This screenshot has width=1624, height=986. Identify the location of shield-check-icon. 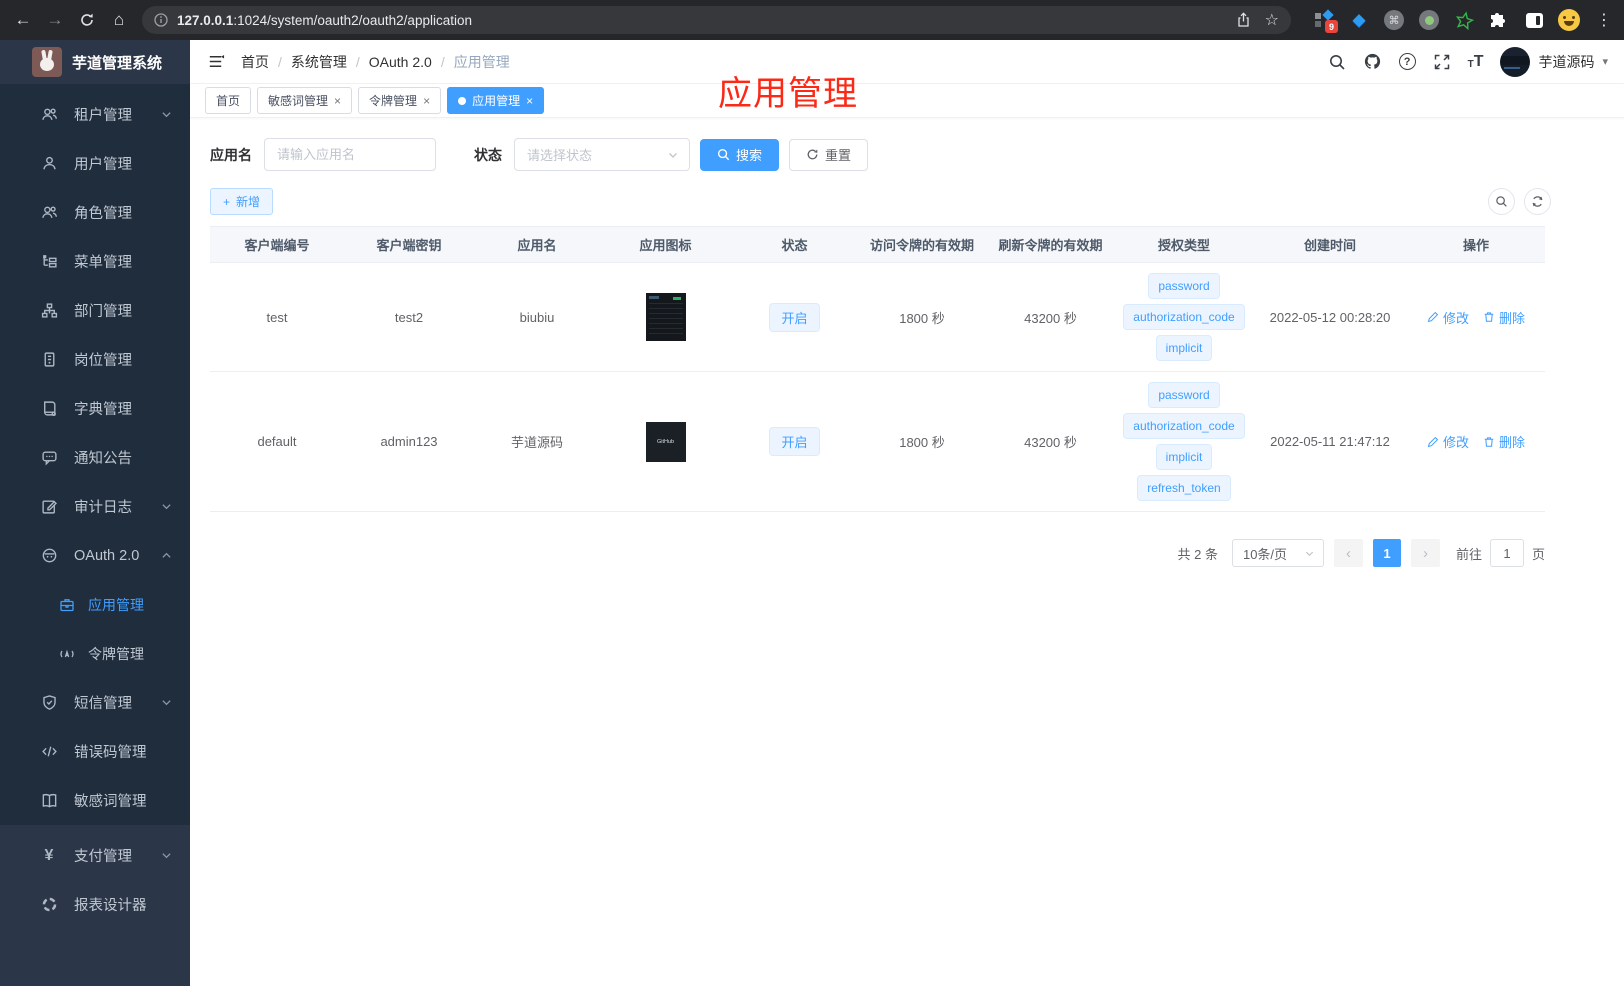
(49, 702).